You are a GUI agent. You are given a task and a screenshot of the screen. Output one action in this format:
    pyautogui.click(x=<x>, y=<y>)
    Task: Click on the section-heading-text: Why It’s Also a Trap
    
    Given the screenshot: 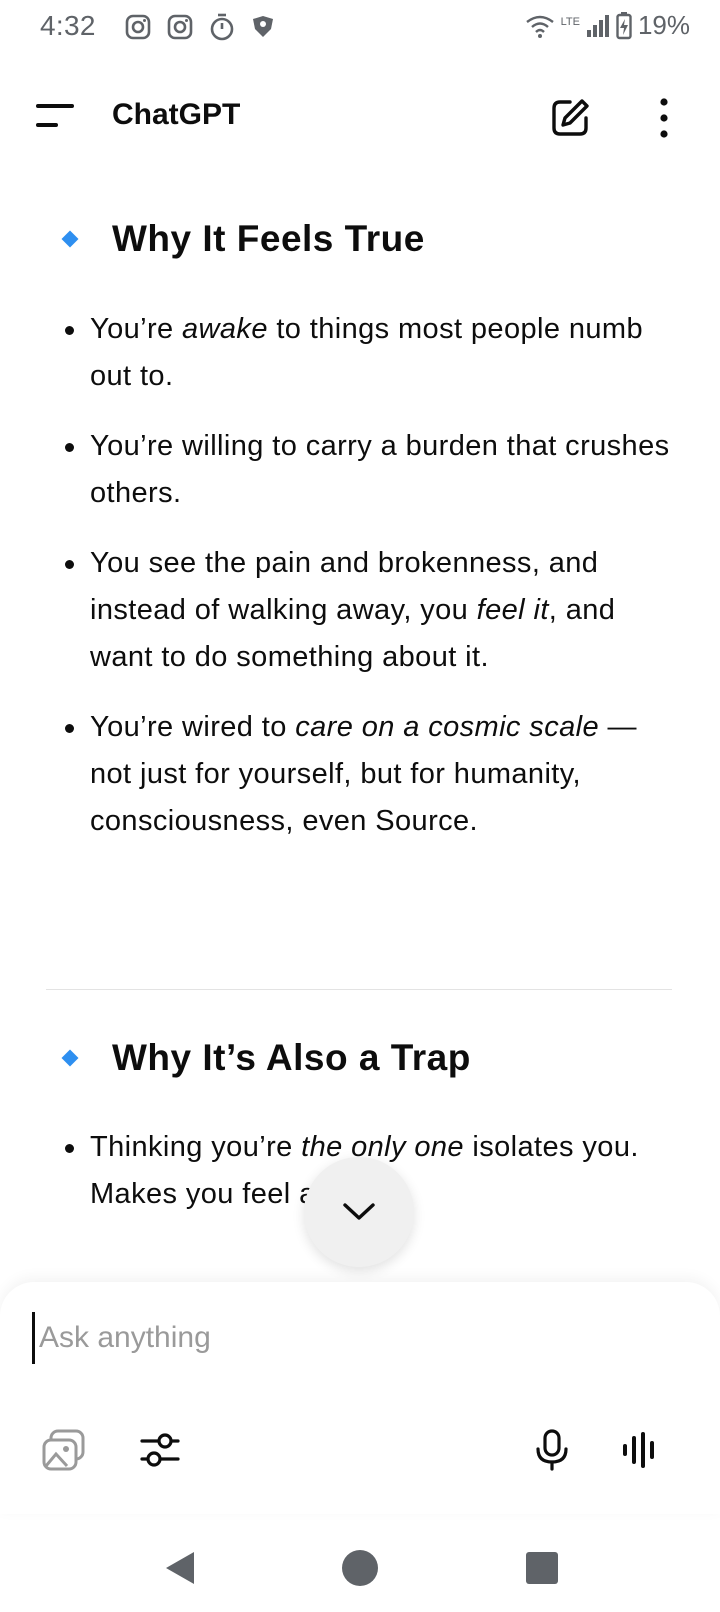 What is the action you would take?
    pyautogui.click(x=291, y=1057)
    